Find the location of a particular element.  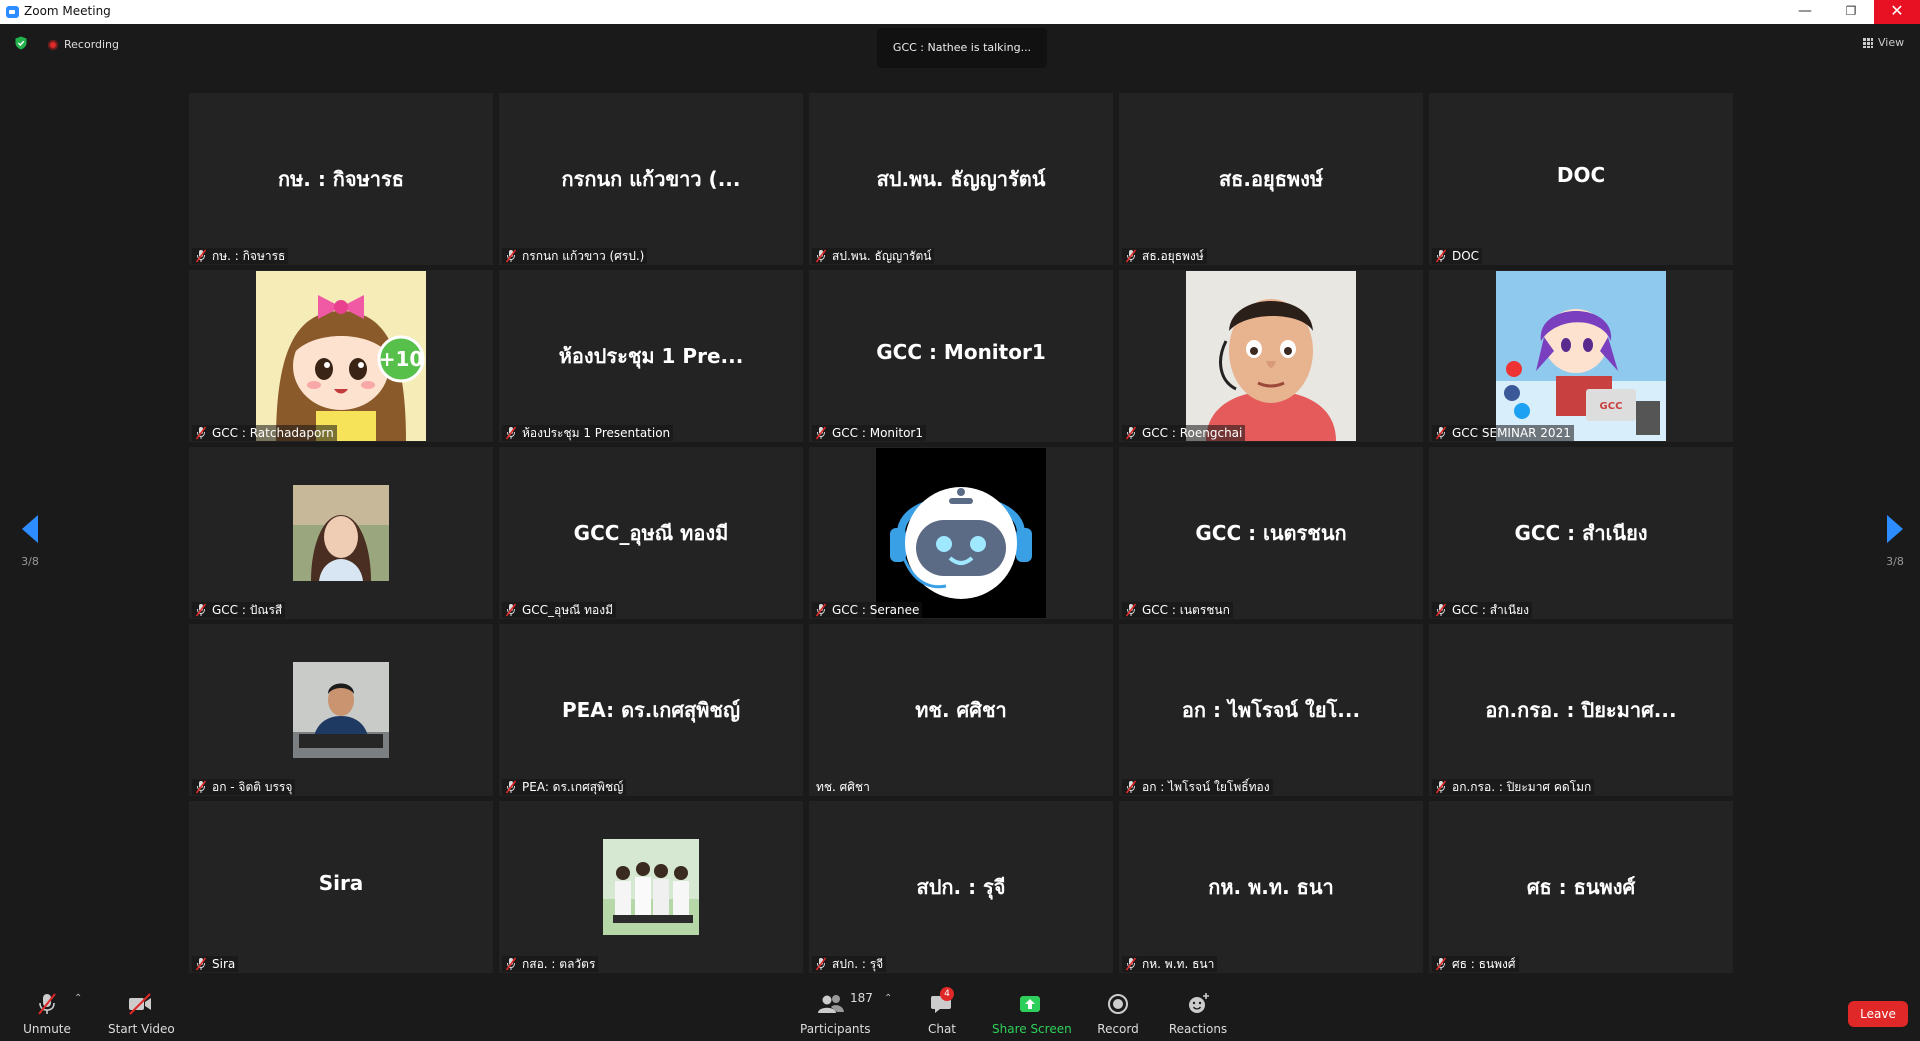

participant-tile: GCC : Seranee is located at coordinates (961, 533).